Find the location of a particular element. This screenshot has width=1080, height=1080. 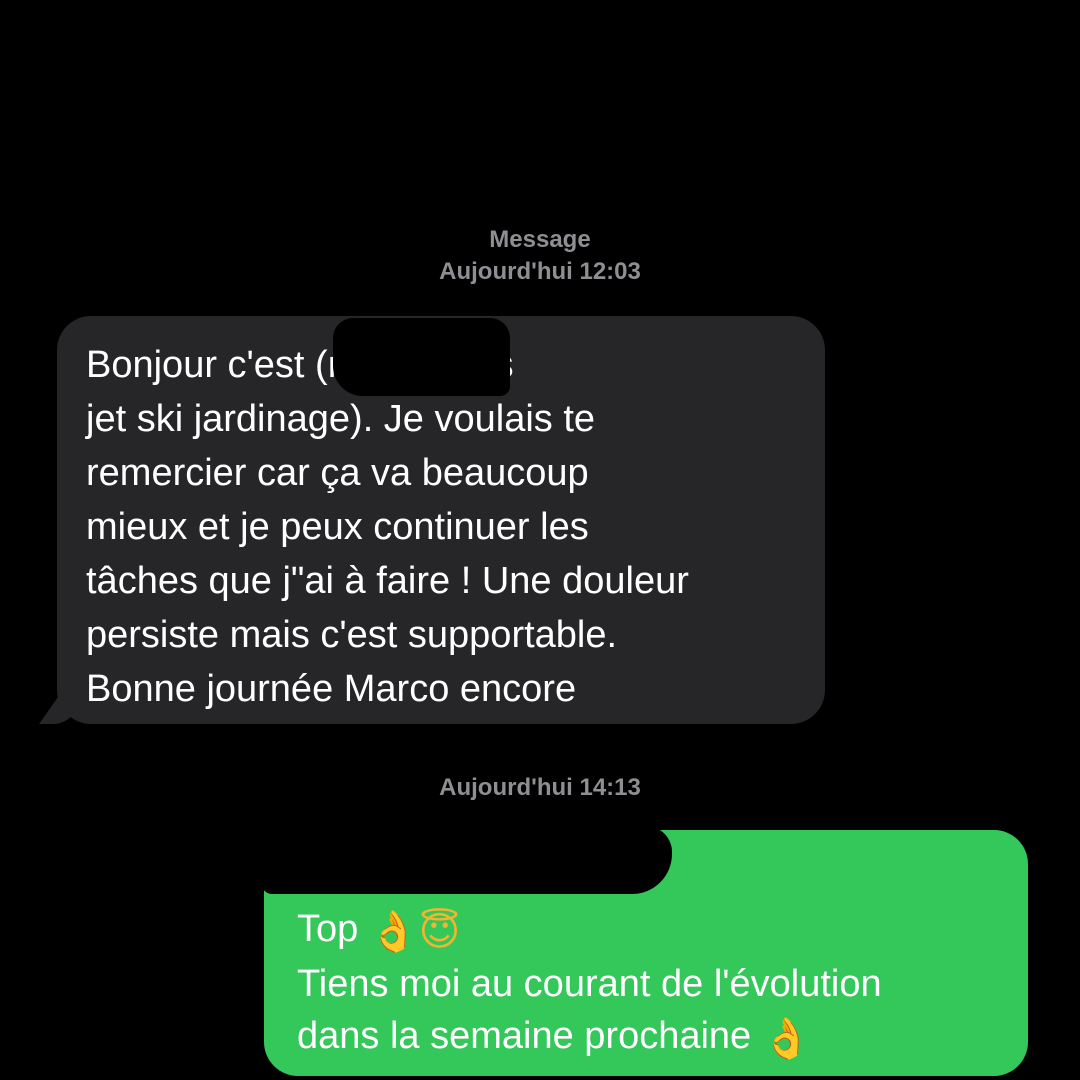

message-line: Top 👌😇 is located at coordinates (652, 930).